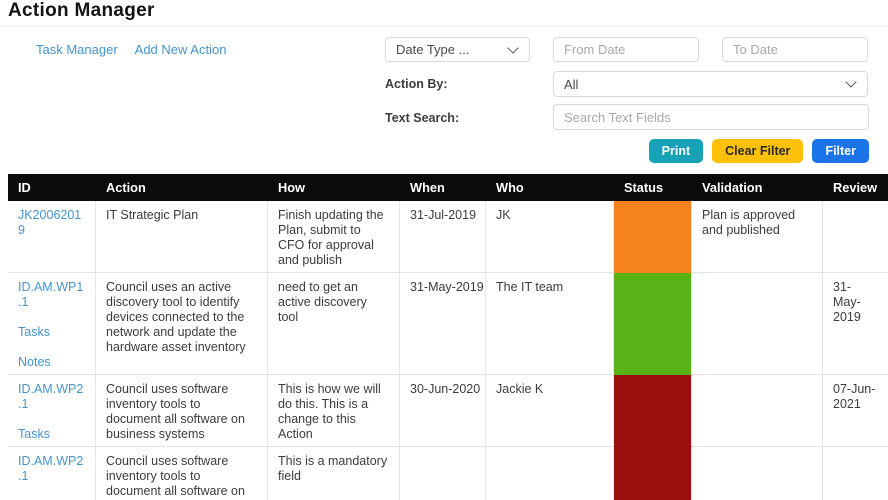 The height and width of the screenshot is (500, 888). What do you see at coordinates (840, 151) in the screenshot?
I see `filter-button: Filter` at bounding box center [840, 151].